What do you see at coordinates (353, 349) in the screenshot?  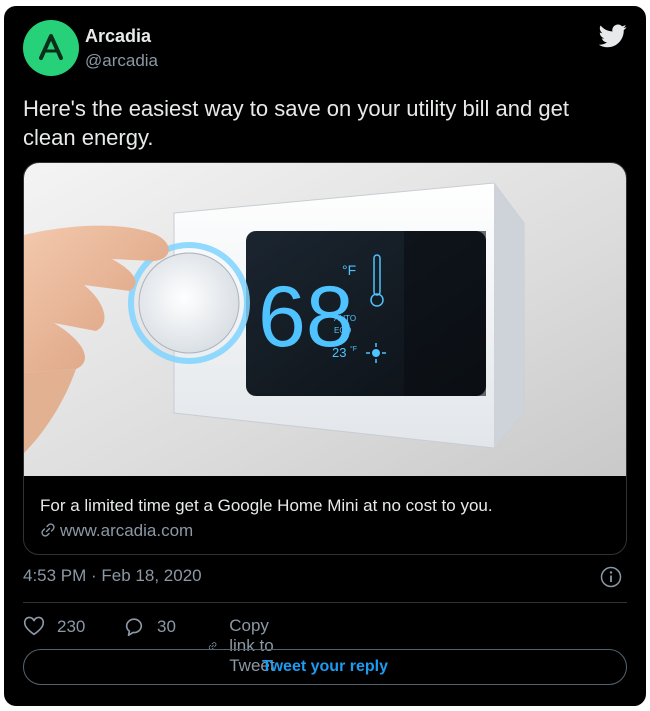 I see `thermostat-outside-unit: °F` at bounding box center [353, 349].